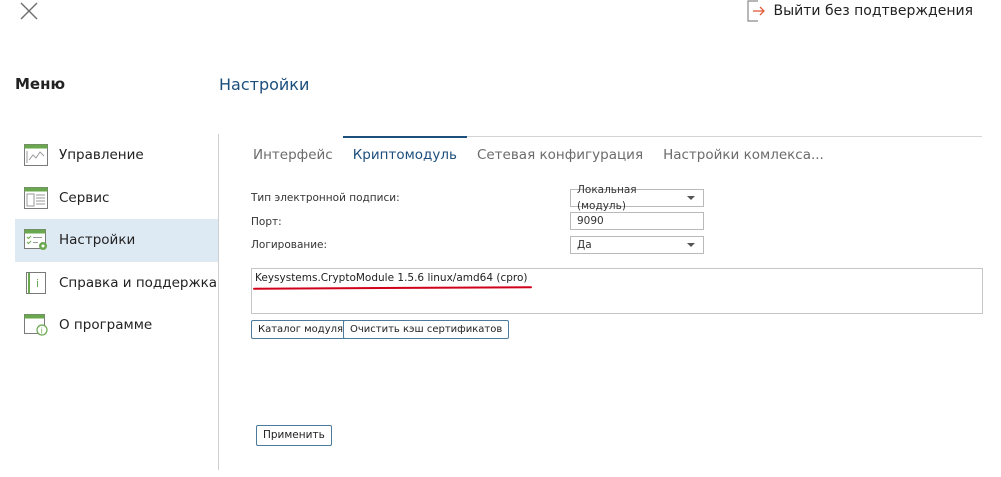  I want to click on clear-cert-cache-button: Очистить кэш сертификатов, so click(426, 329).